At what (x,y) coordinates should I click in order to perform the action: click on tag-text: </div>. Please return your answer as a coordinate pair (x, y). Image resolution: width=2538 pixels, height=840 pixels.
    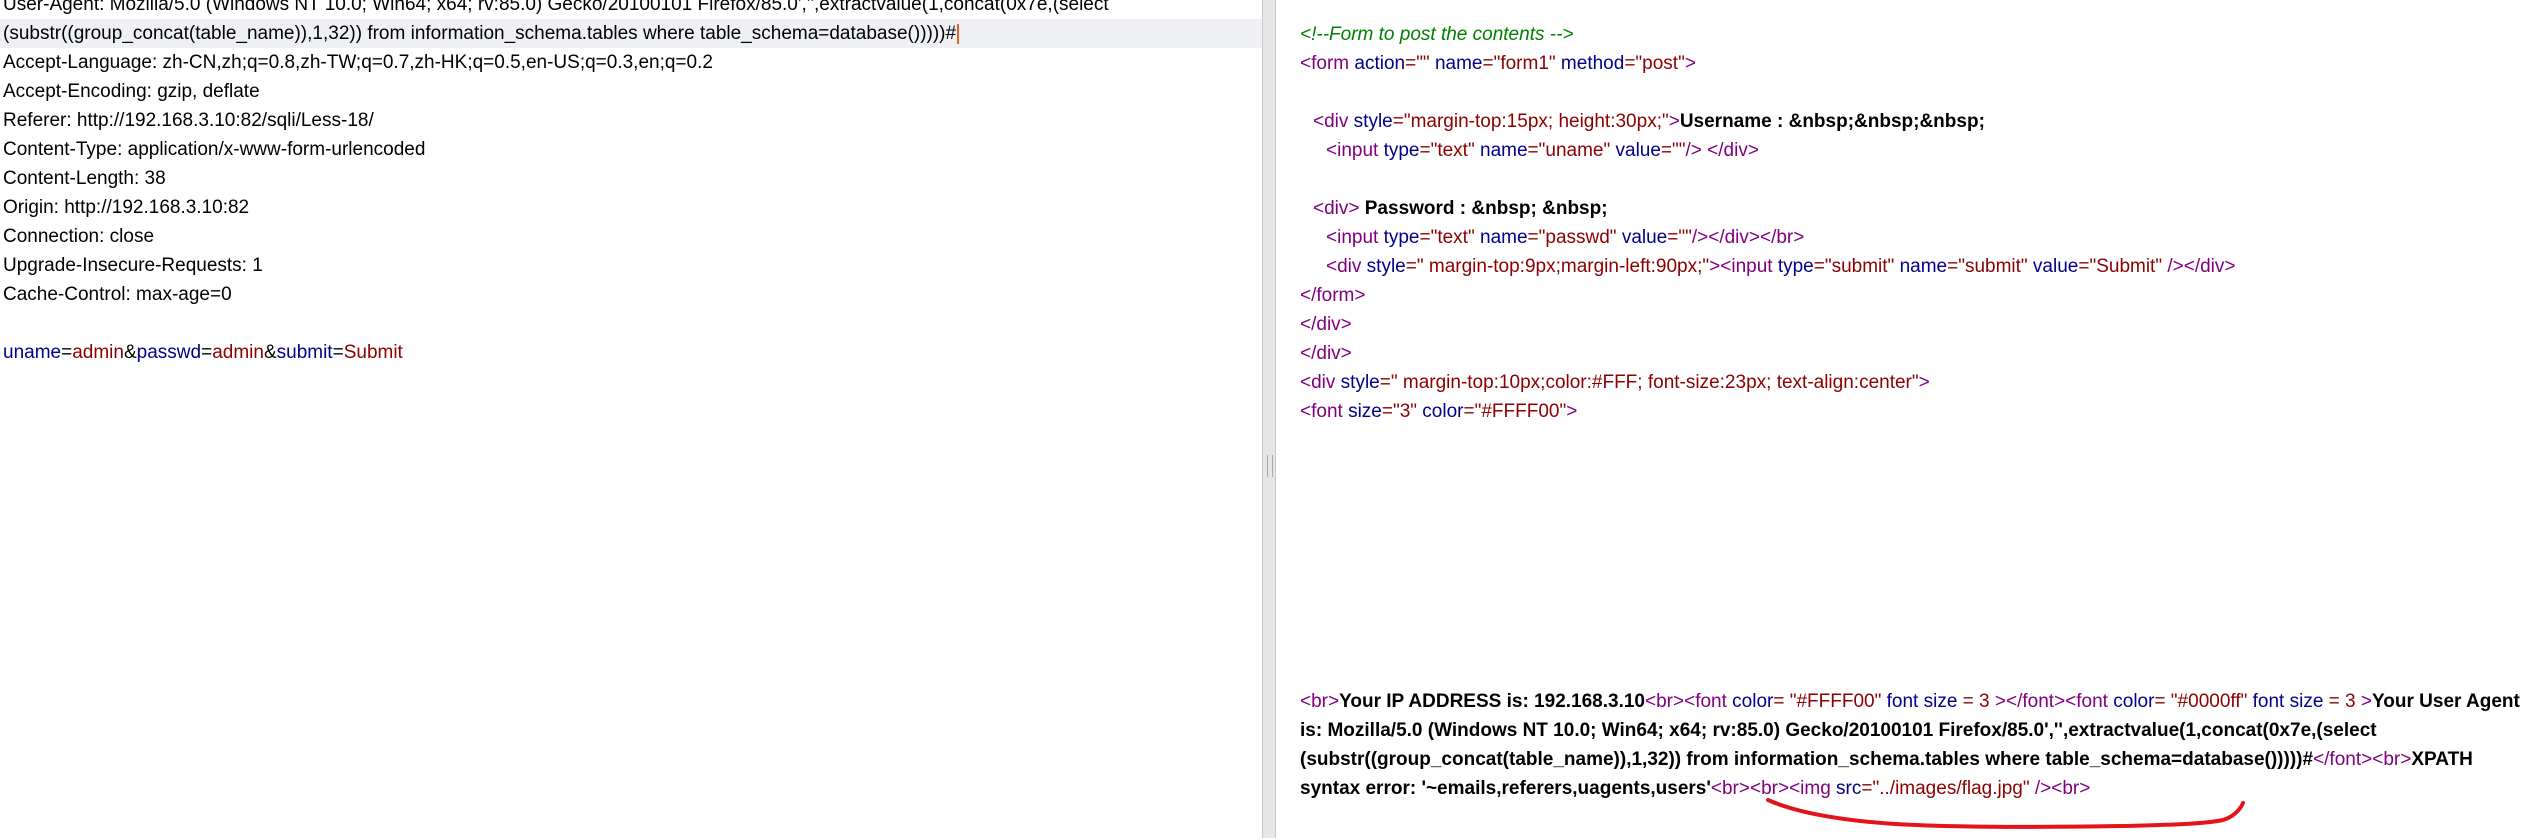
    Looking at the image, I should click on (1733, 150).